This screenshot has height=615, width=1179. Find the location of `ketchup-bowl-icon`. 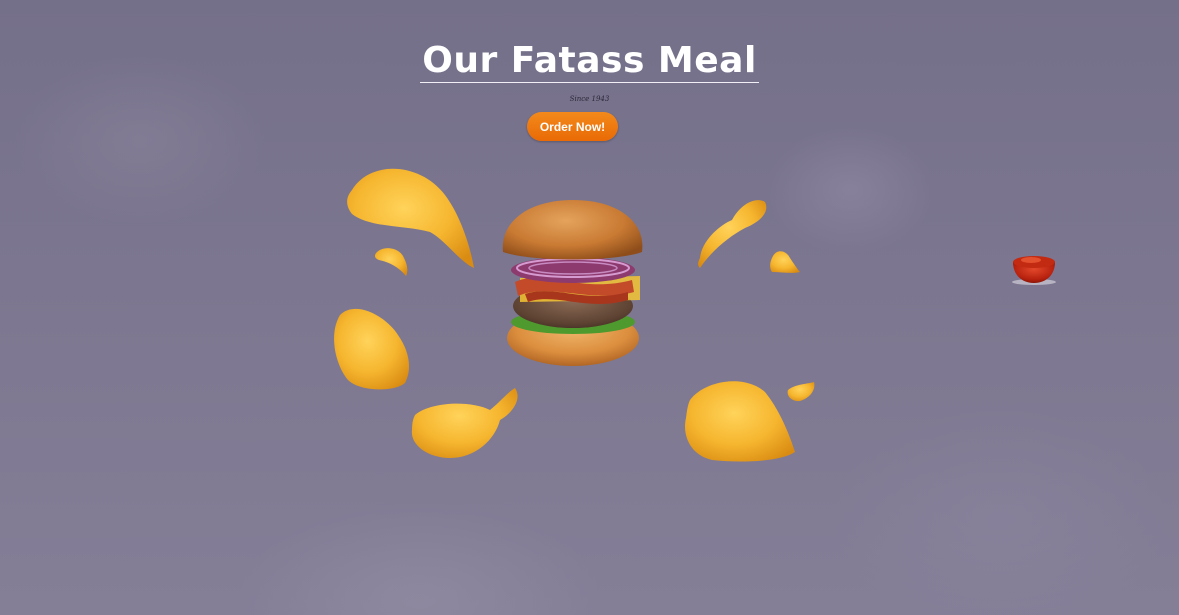

ketchup-bowl-icon is located at coordinates (1034, 270).